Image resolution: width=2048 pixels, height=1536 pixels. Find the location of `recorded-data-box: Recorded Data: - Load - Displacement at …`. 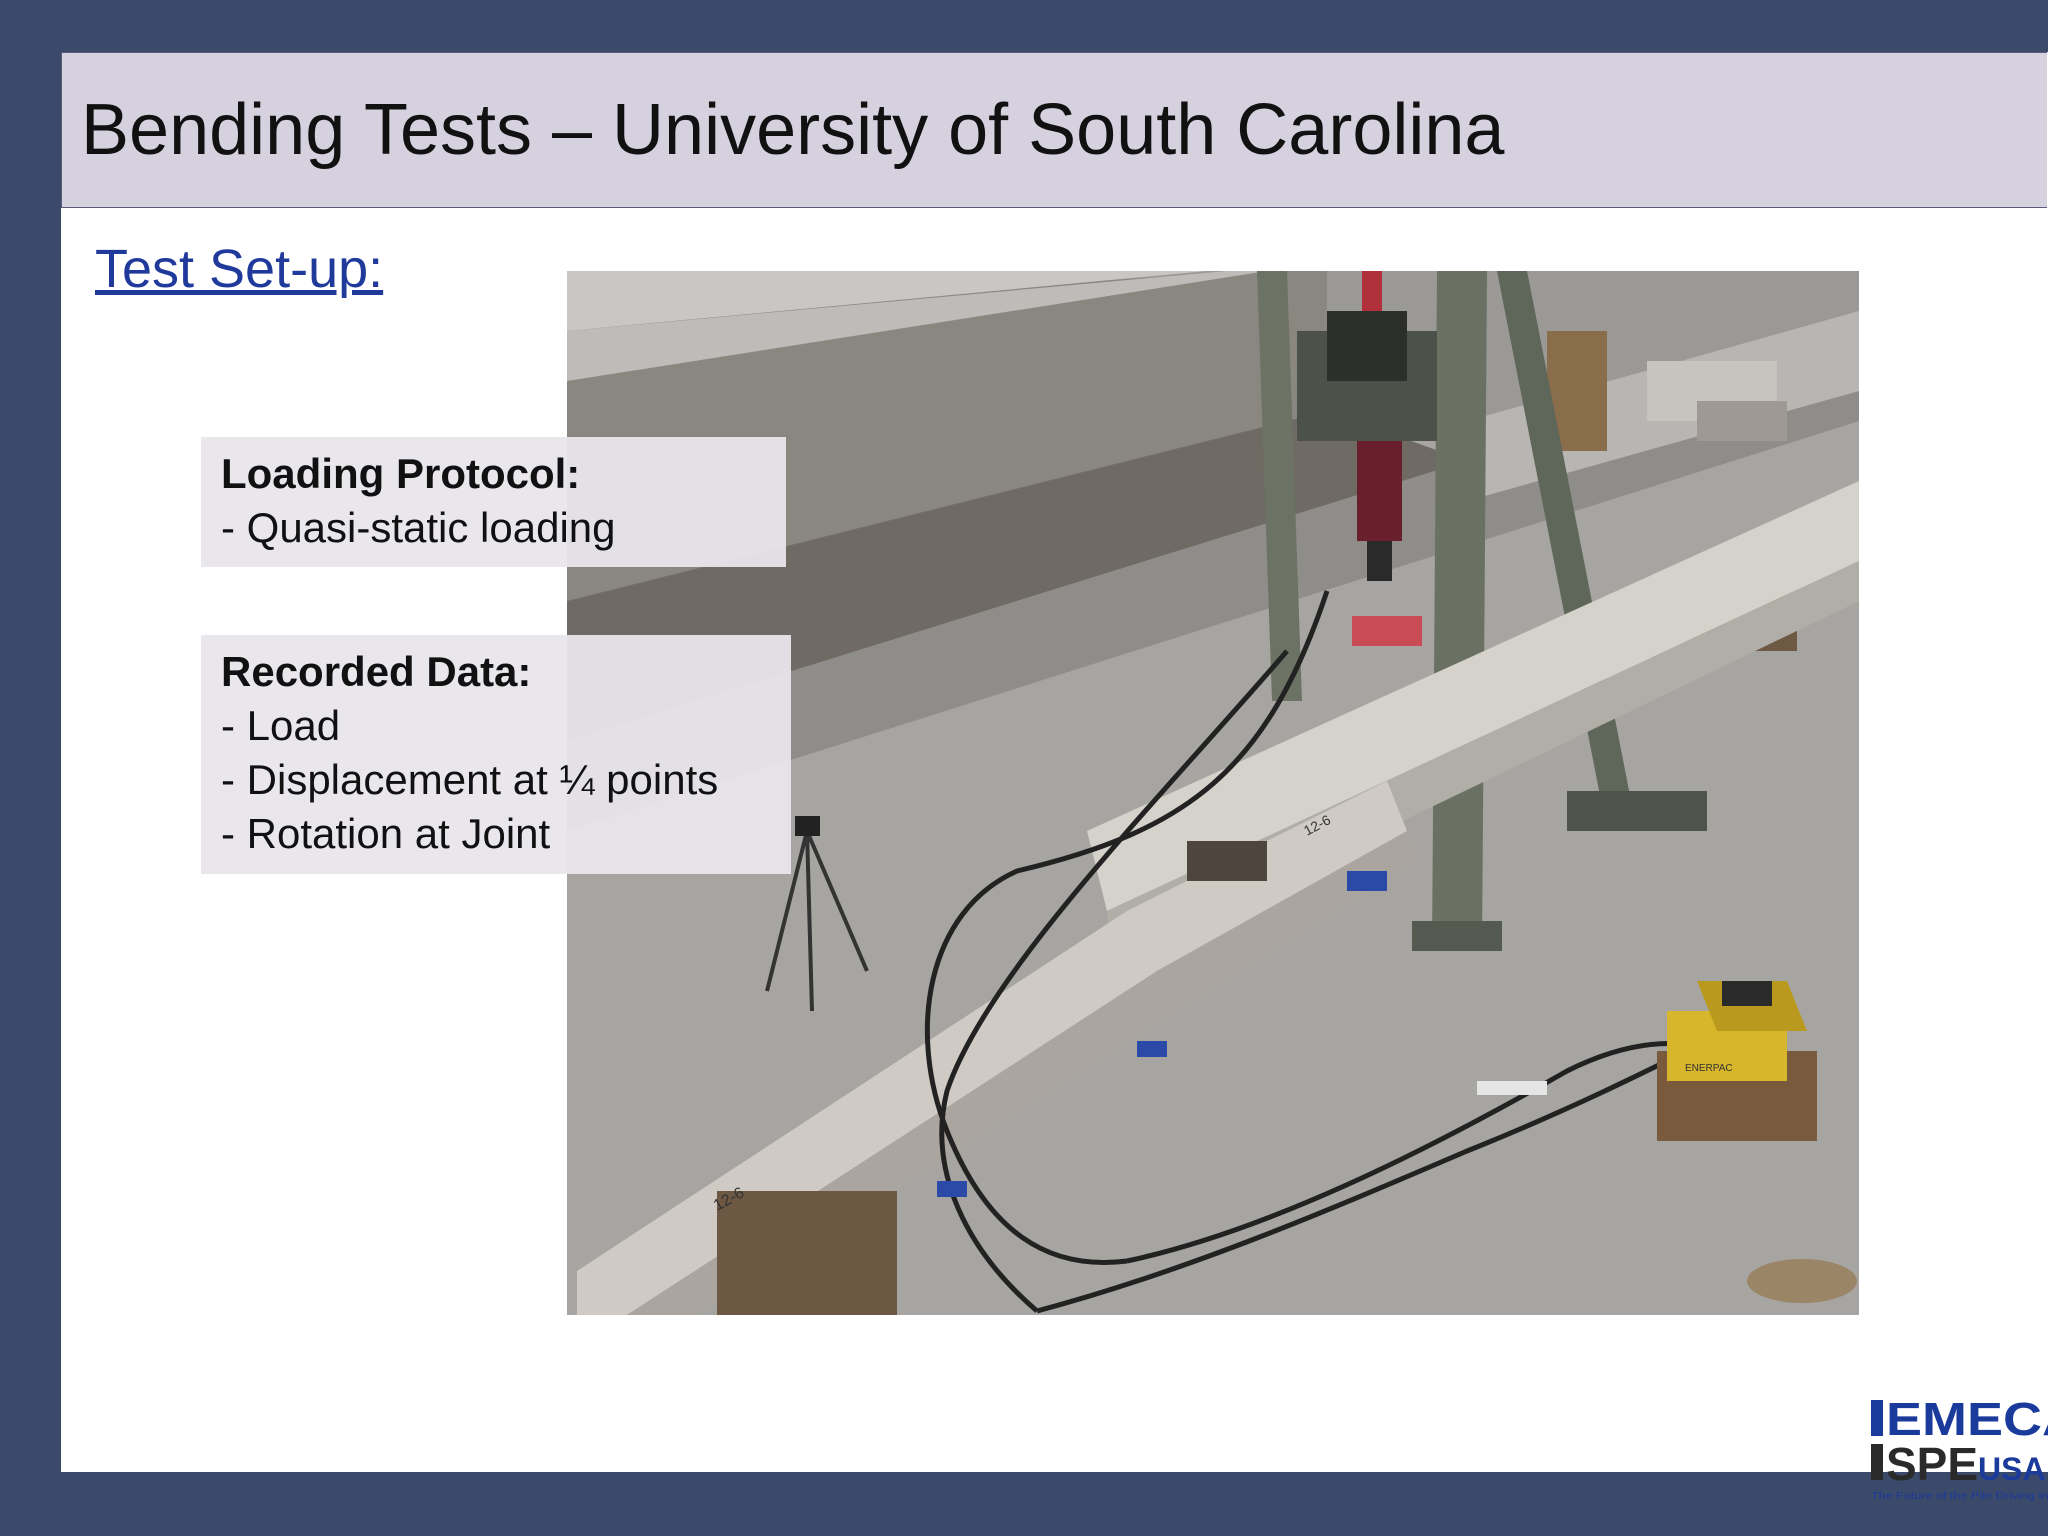

recorded-data-box: Recorded Data: - Load - Displacement at … is located at coordinates (496, 754).